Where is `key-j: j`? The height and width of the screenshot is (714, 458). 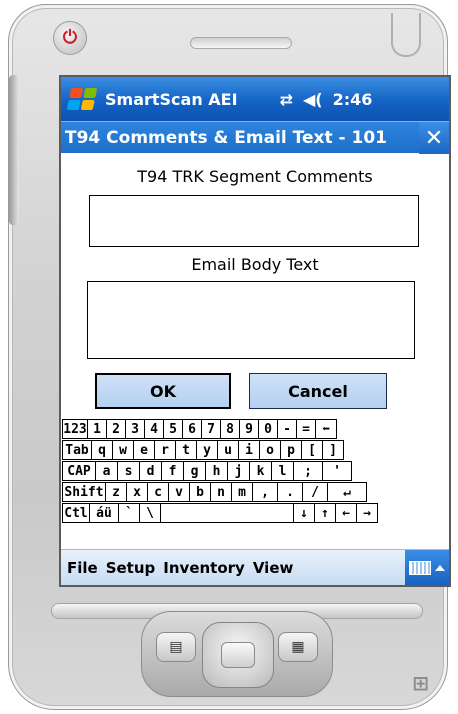 key-j: j is located at coordinates (238, 471).